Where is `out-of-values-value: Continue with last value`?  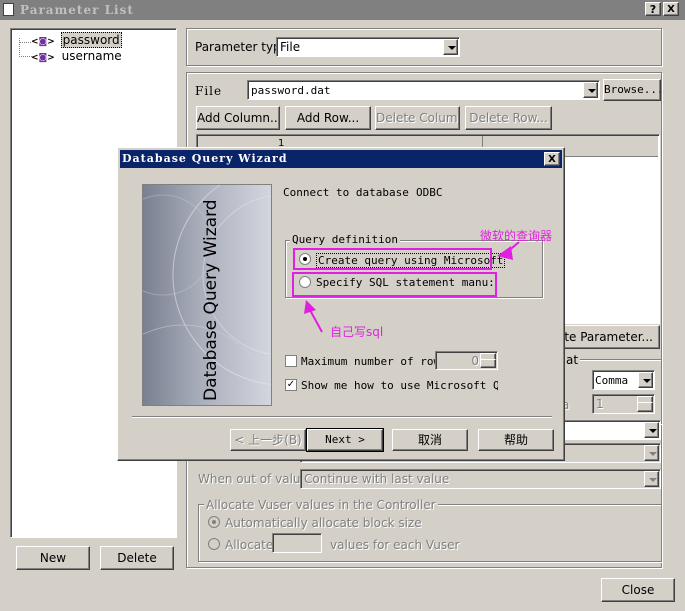
out-of-values-value: Continue with last value is located at coordinates (377, 479).